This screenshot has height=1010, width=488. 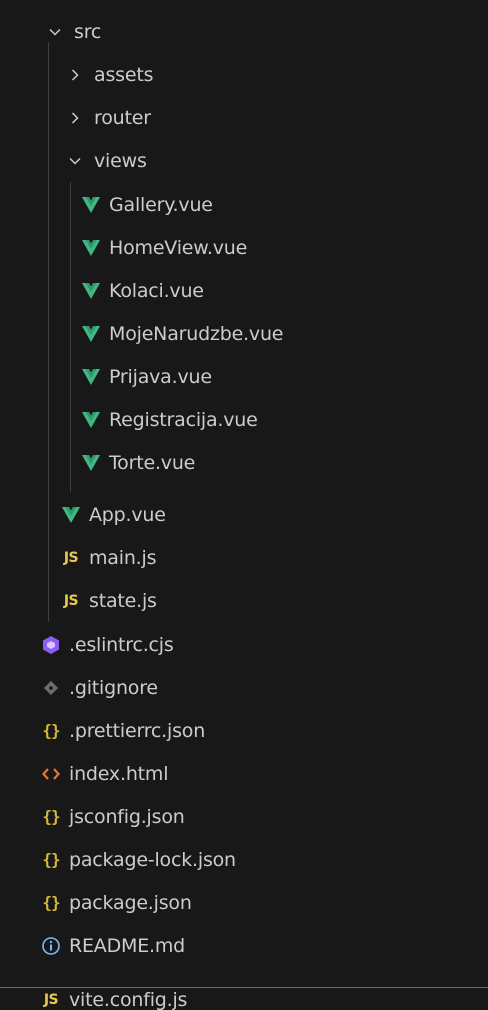 I want to click on file-jsconfig: {} jsconfig.json, so click(x=244, y=816).